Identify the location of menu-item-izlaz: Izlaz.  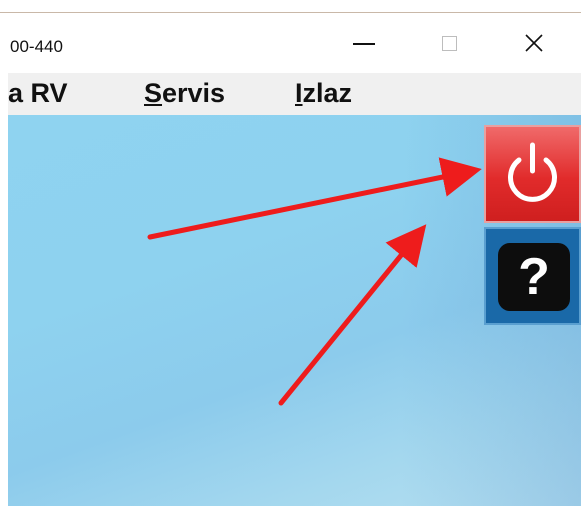
(323, 93).